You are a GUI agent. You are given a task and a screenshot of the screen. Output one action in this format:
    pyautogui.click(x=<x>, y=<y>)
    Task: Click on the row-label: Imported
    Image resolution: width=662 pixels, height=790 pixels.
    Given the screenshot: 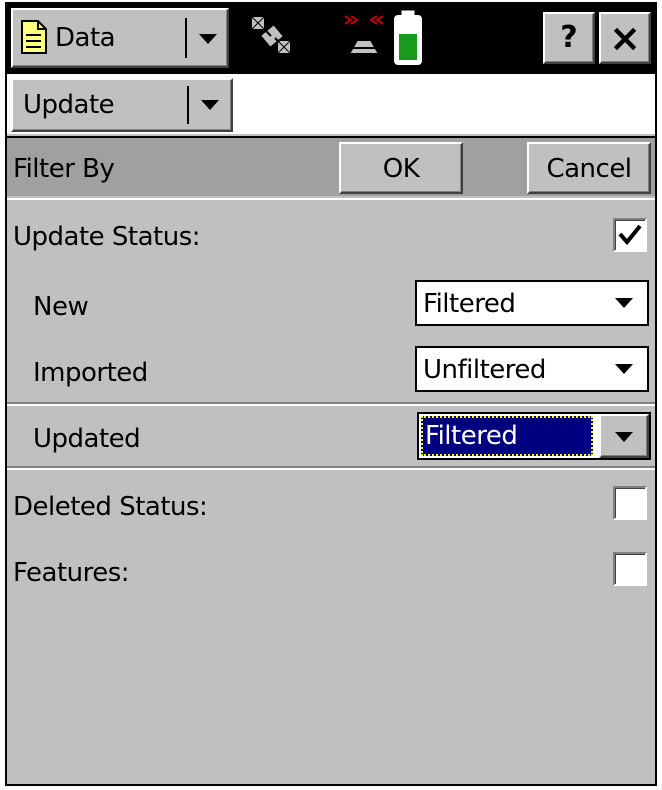 What is the action you would take?
    pyautogui.click(x=90, y=373)
    